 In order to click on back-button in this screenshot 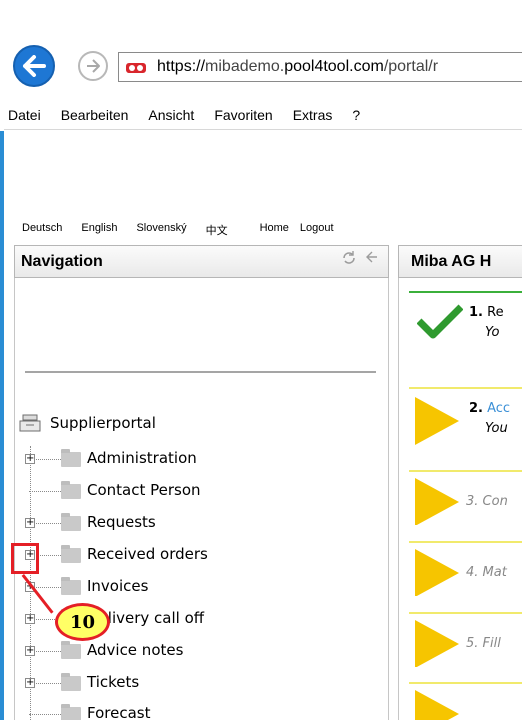, I will do `click(34, 66)`.